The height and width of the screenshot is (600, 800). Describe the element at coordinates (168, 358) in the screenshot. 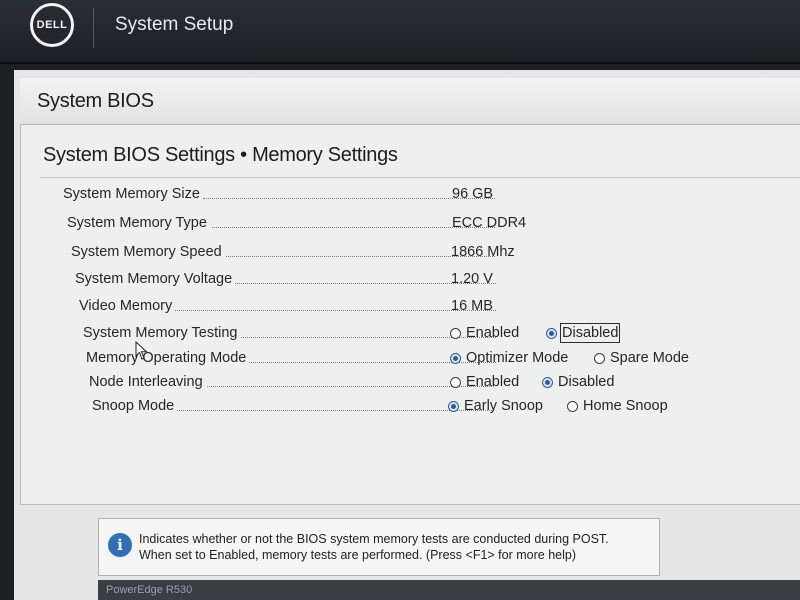

I see `setting-label: Memory Operating Mode` at that location.